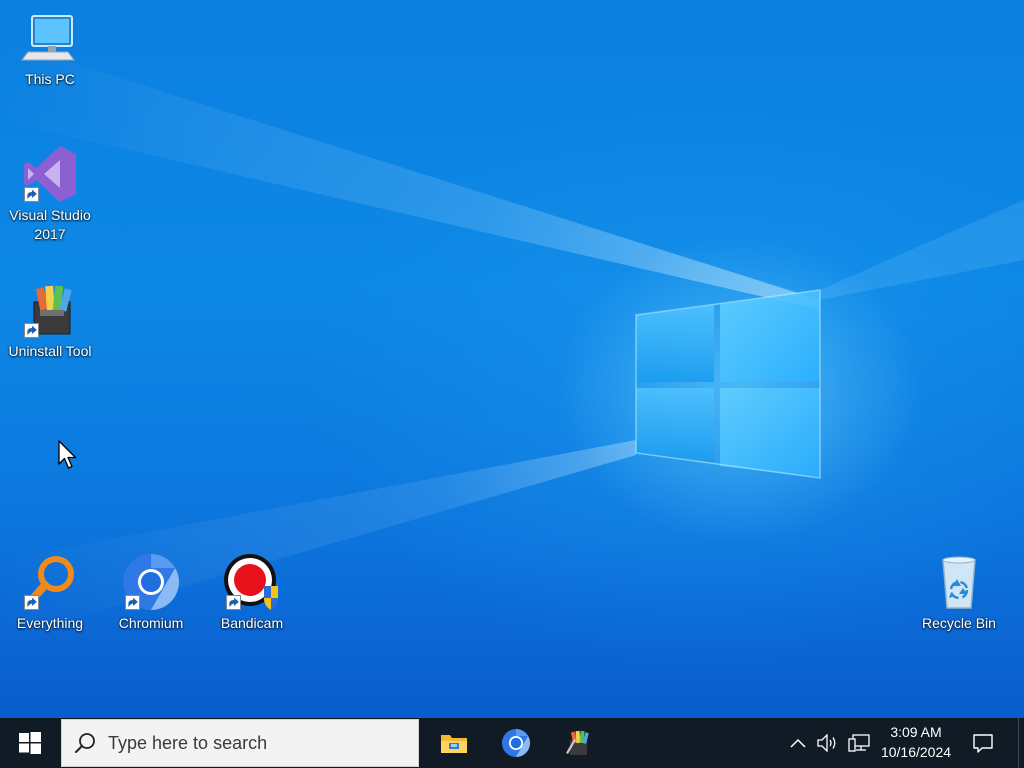 The height and width of the screenshot is (768, 1024). I want to click on taskbar: 3:09 AM 10/16/2024, so click(512, 743).